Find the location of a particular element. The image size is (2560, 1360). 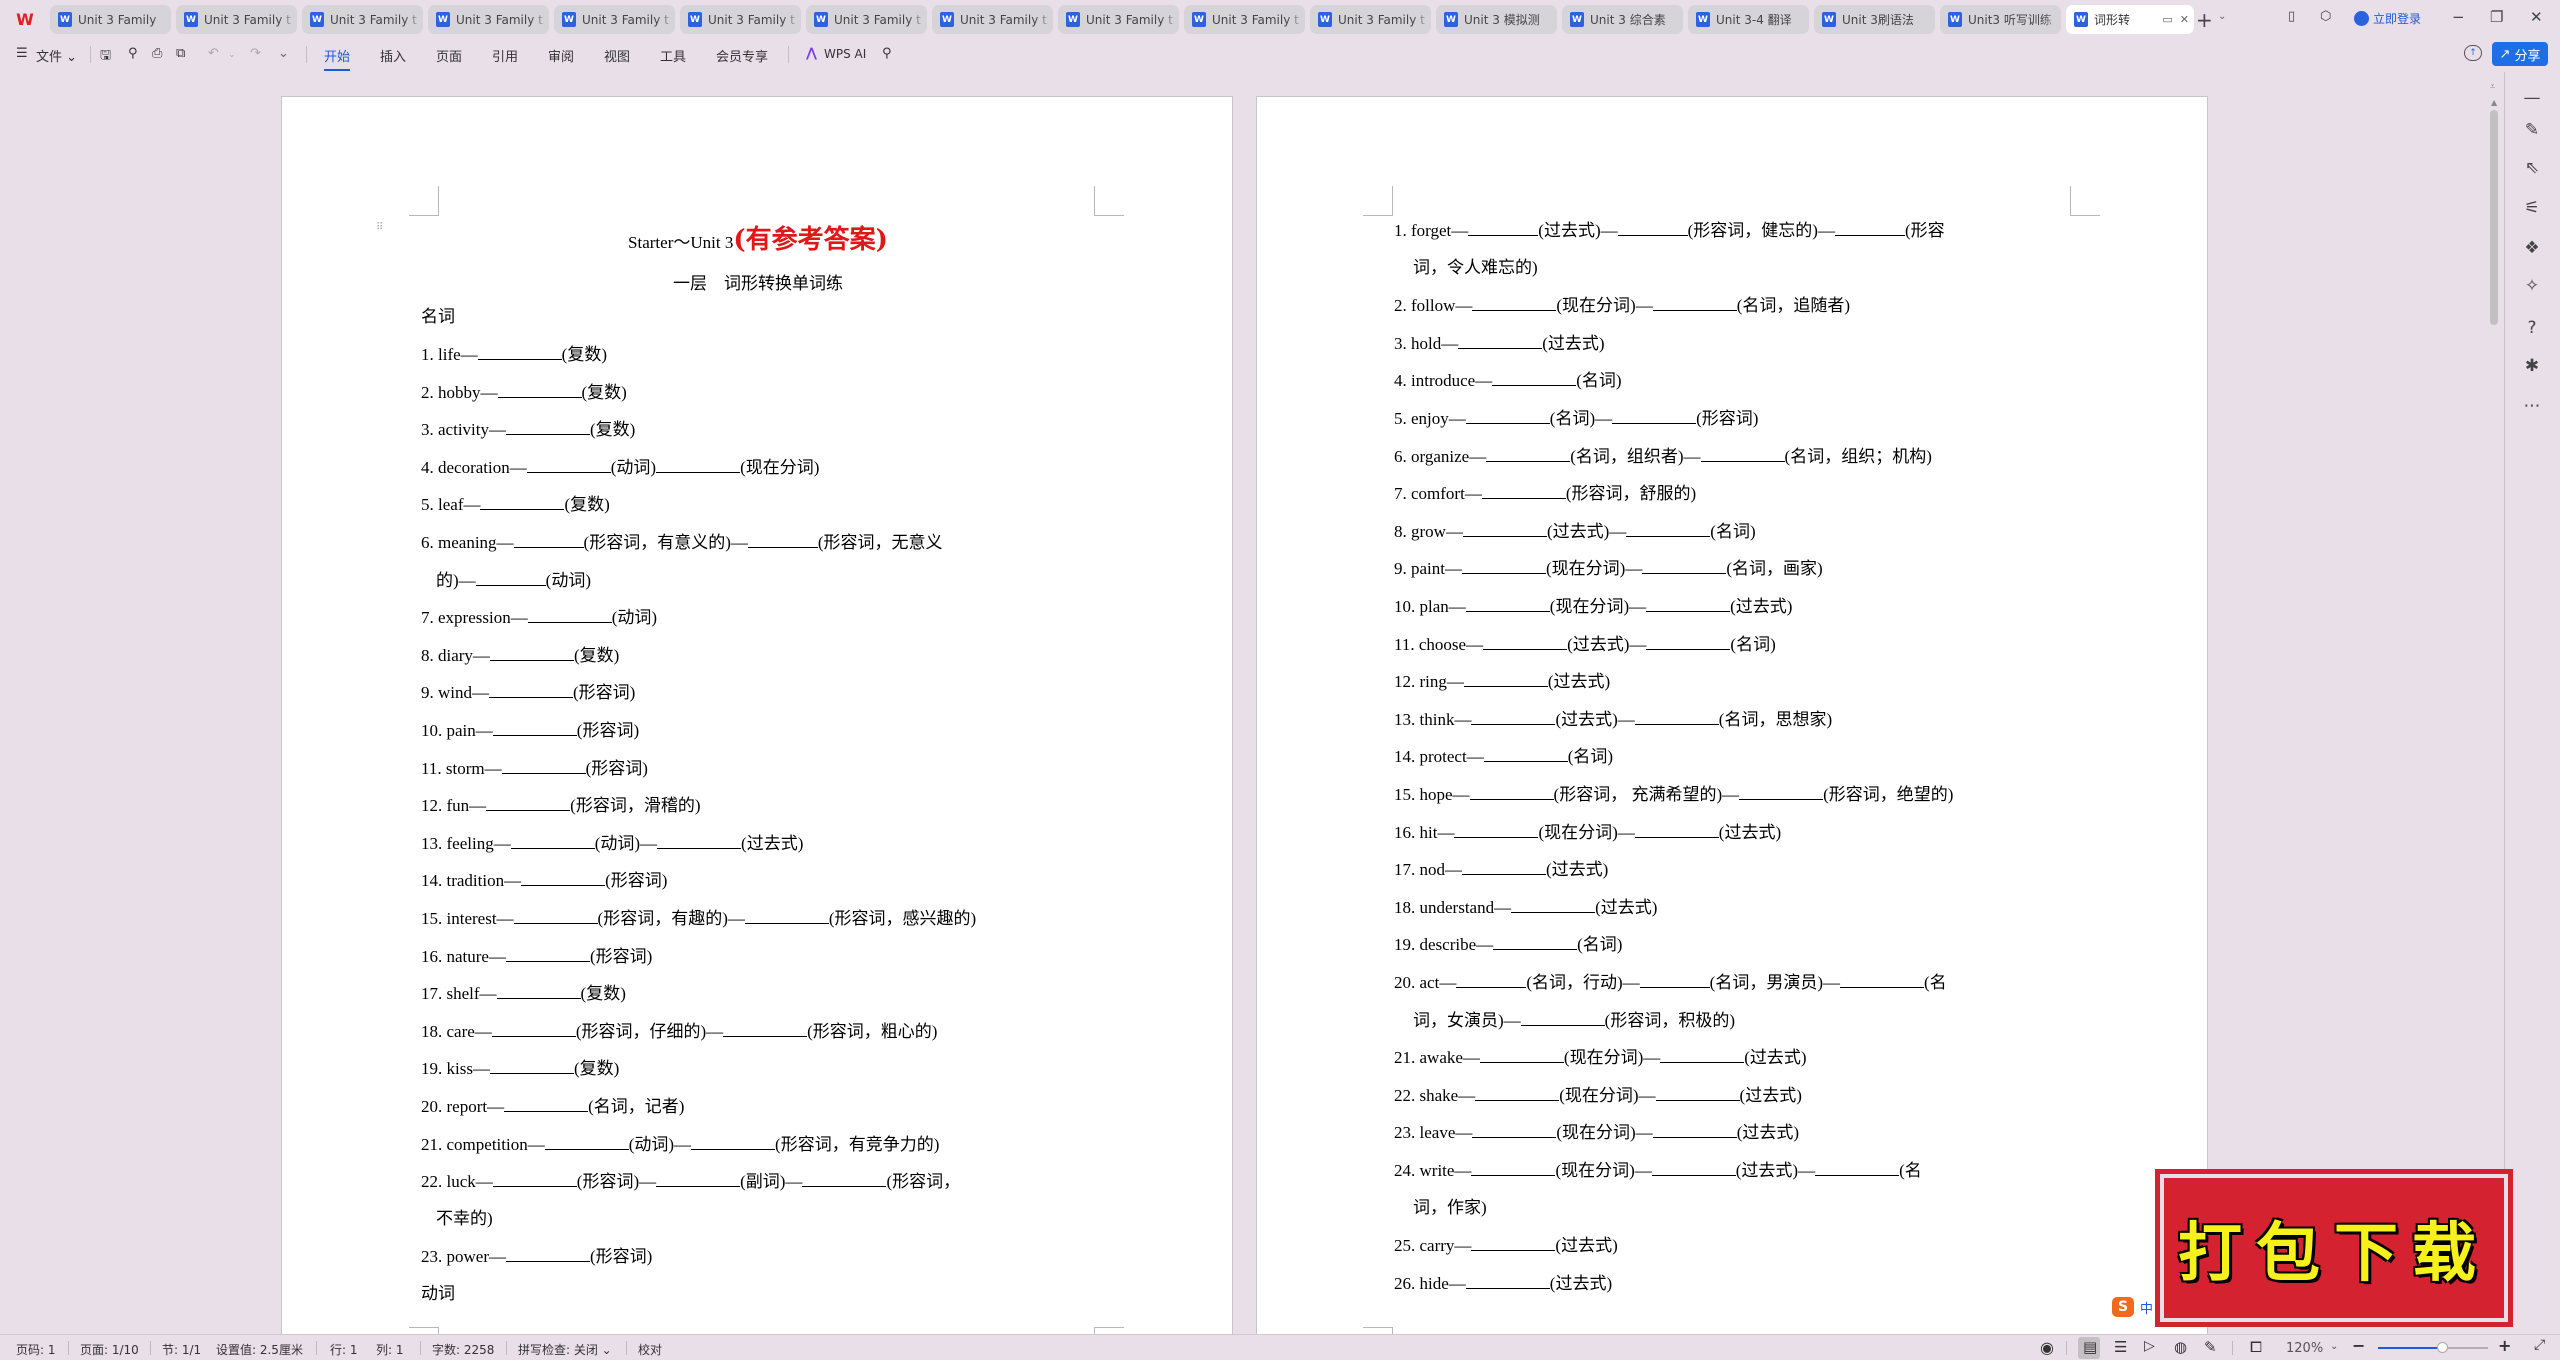

tab-document: W Unit 3 模拟测 is located at coordinates (1496, 19).